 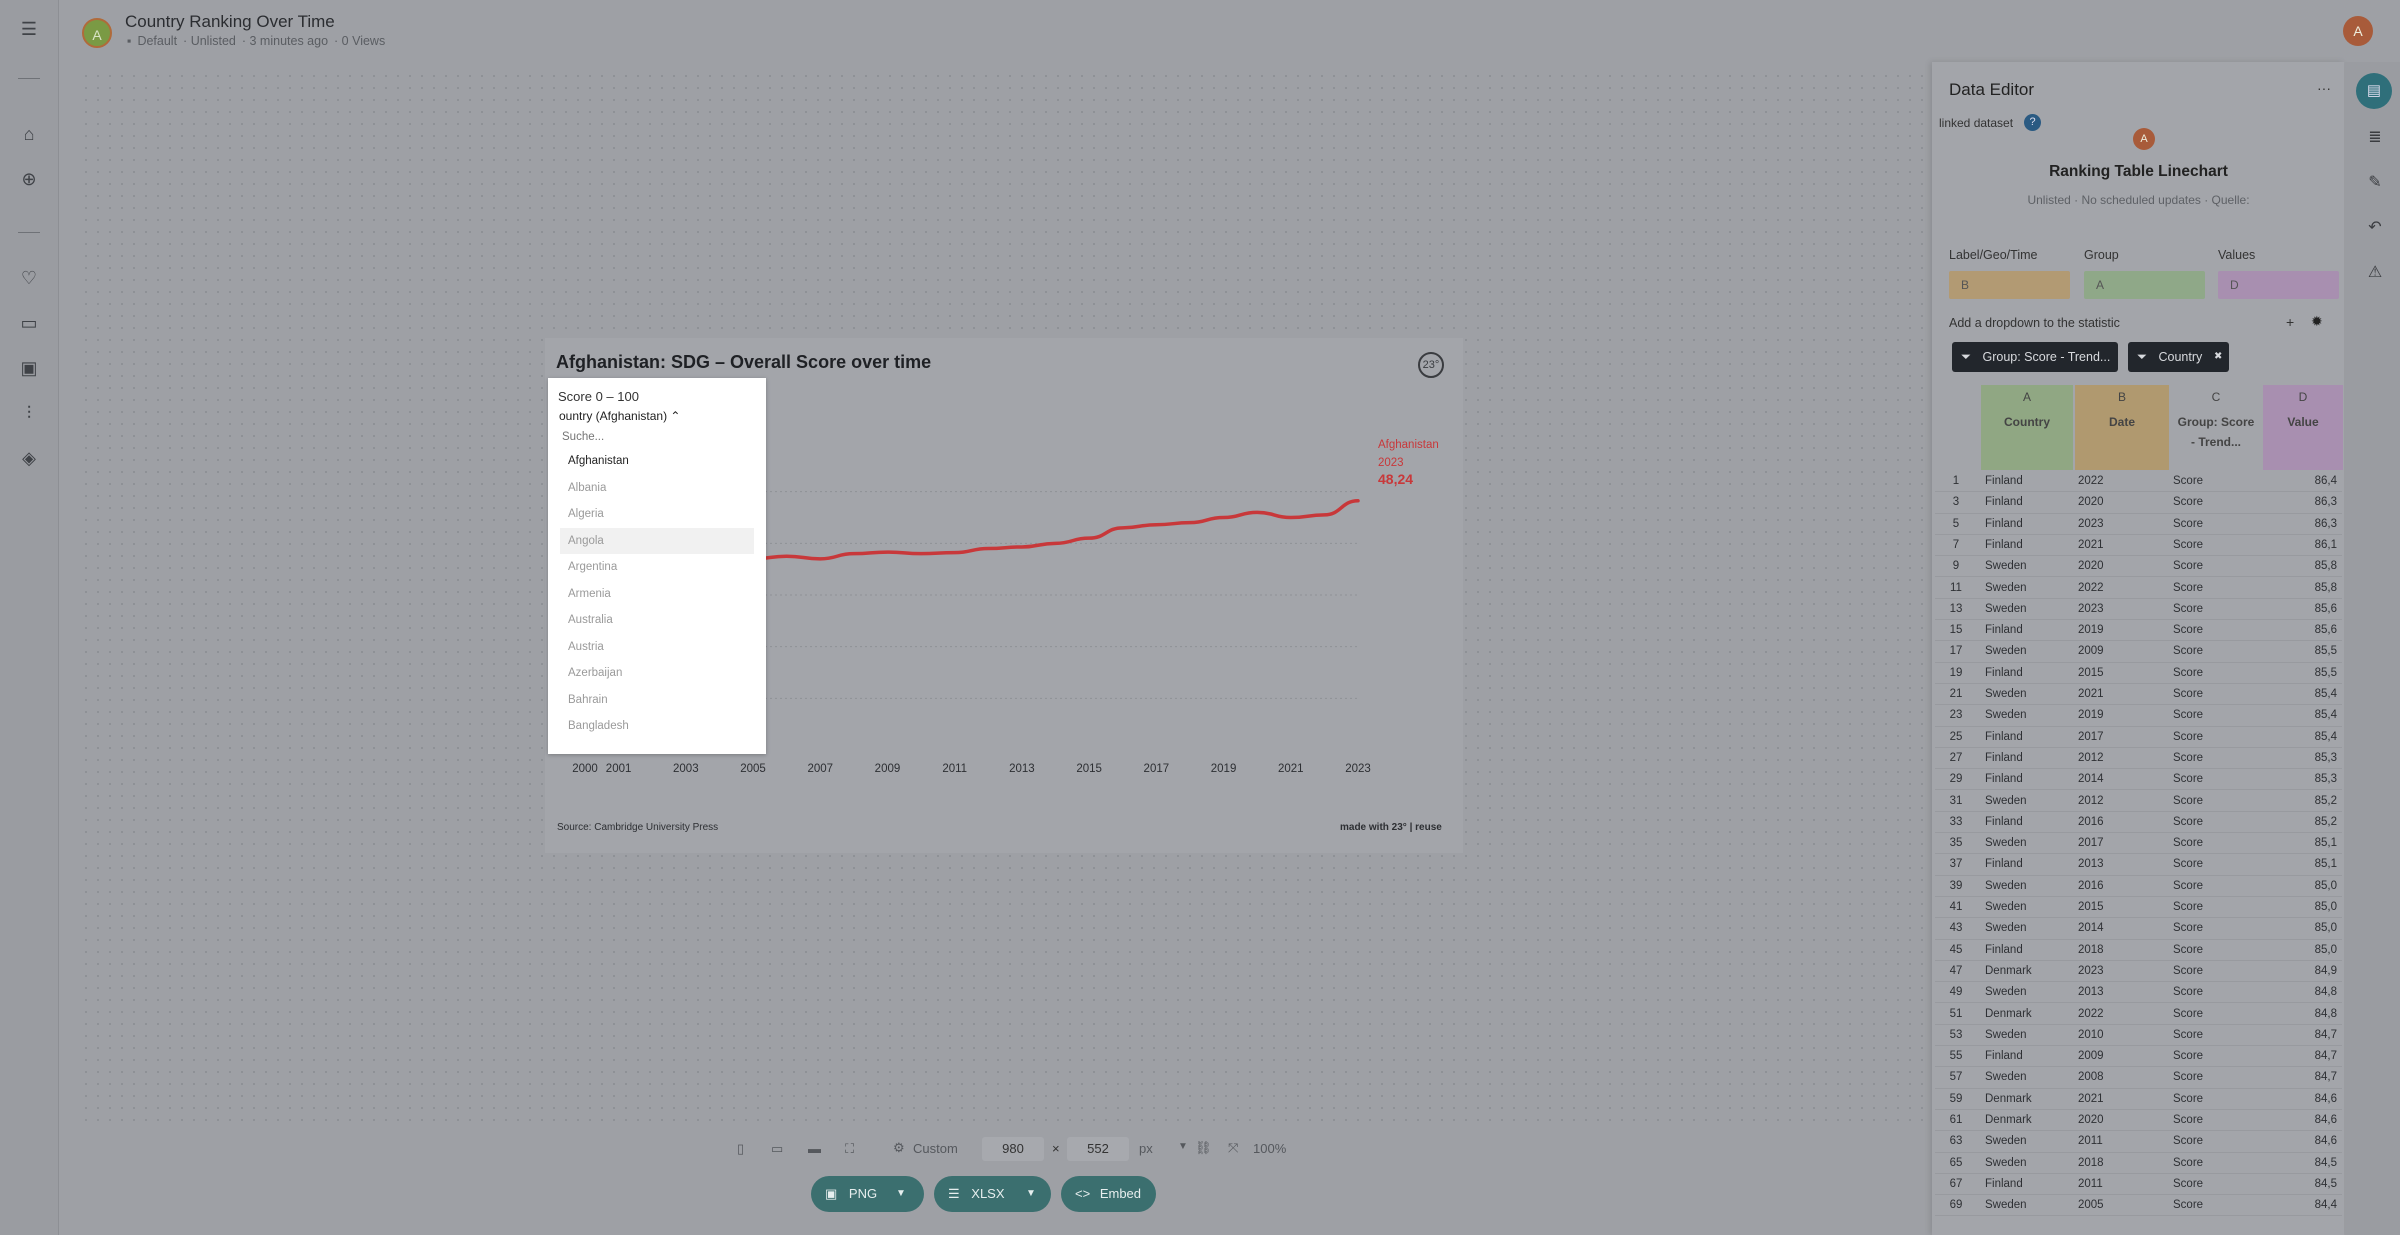 I want to click on column-header: B Date, so click(x=2122, y=427).